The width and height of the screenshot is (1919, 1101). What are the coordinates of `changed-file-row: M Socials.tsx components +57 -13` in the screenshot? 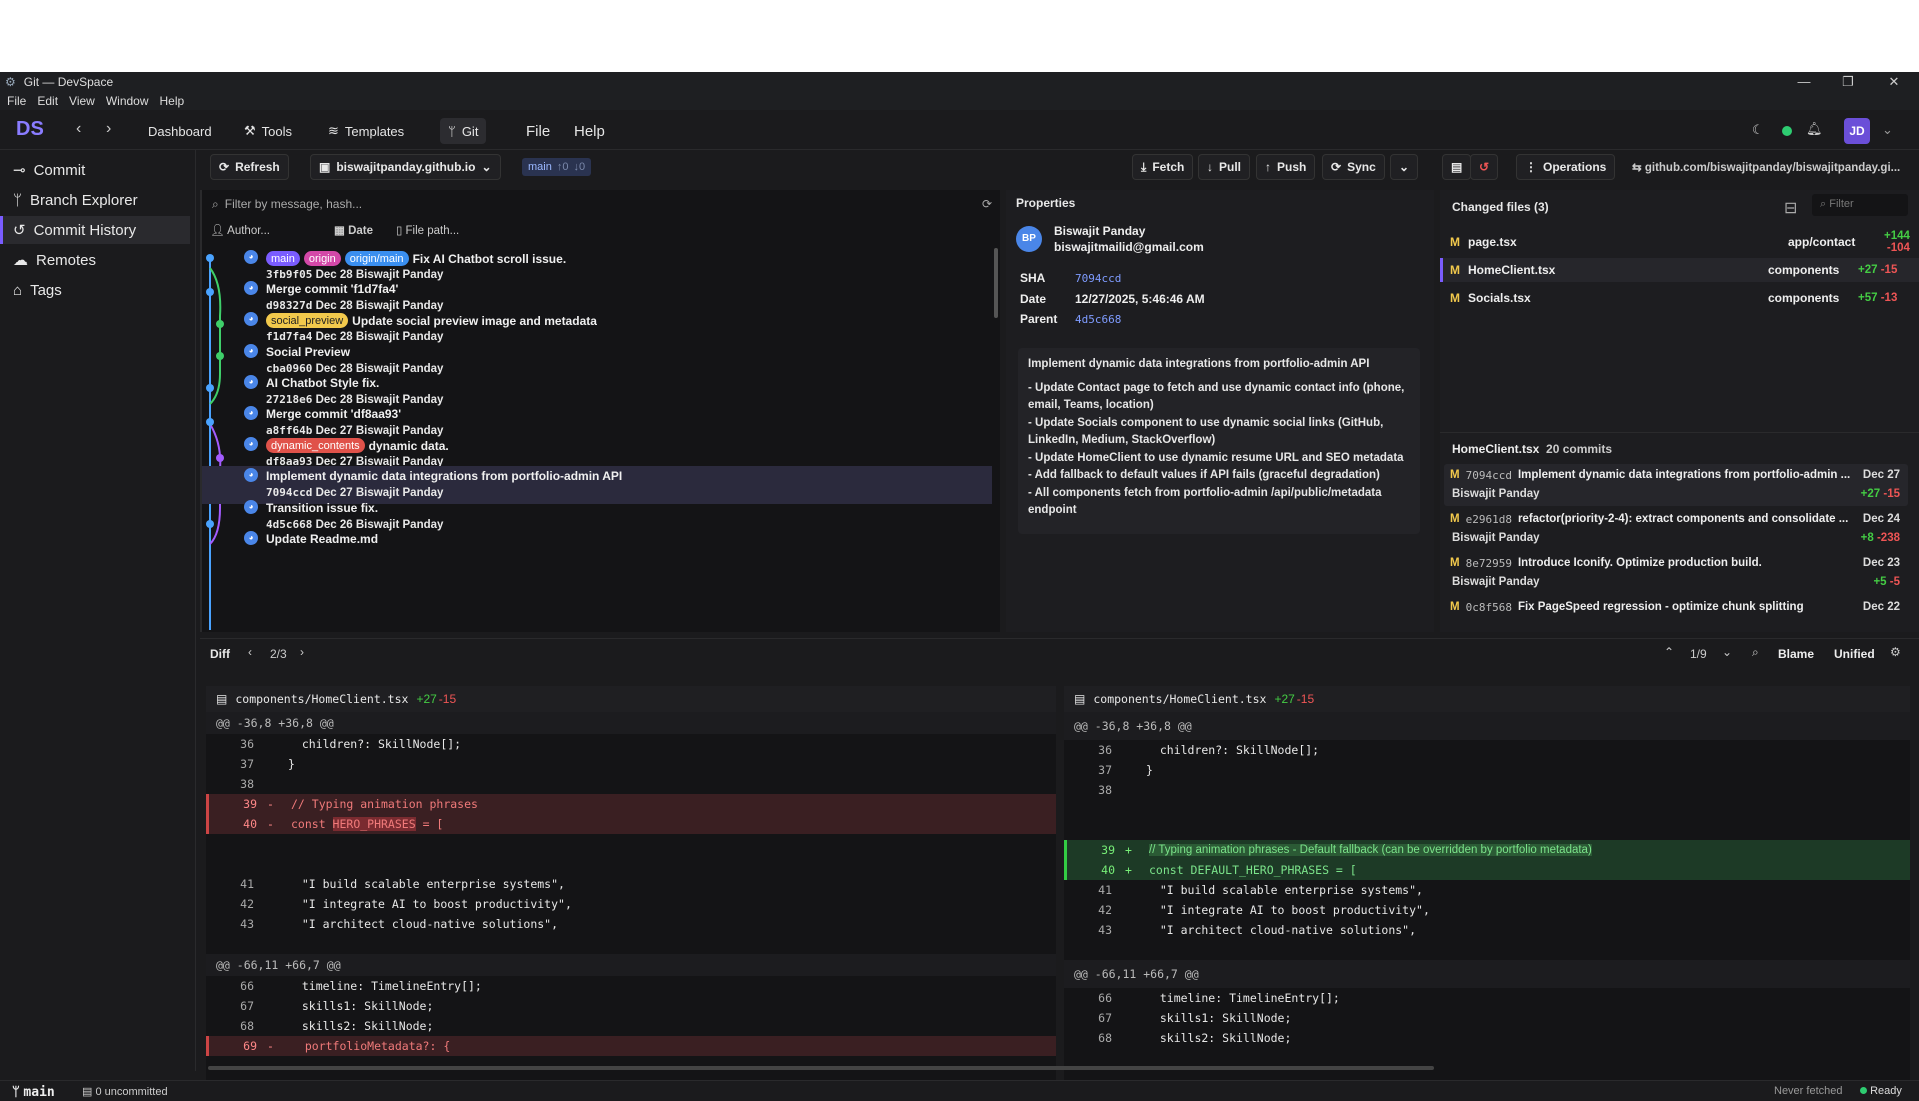 It's located at (1679, 298).